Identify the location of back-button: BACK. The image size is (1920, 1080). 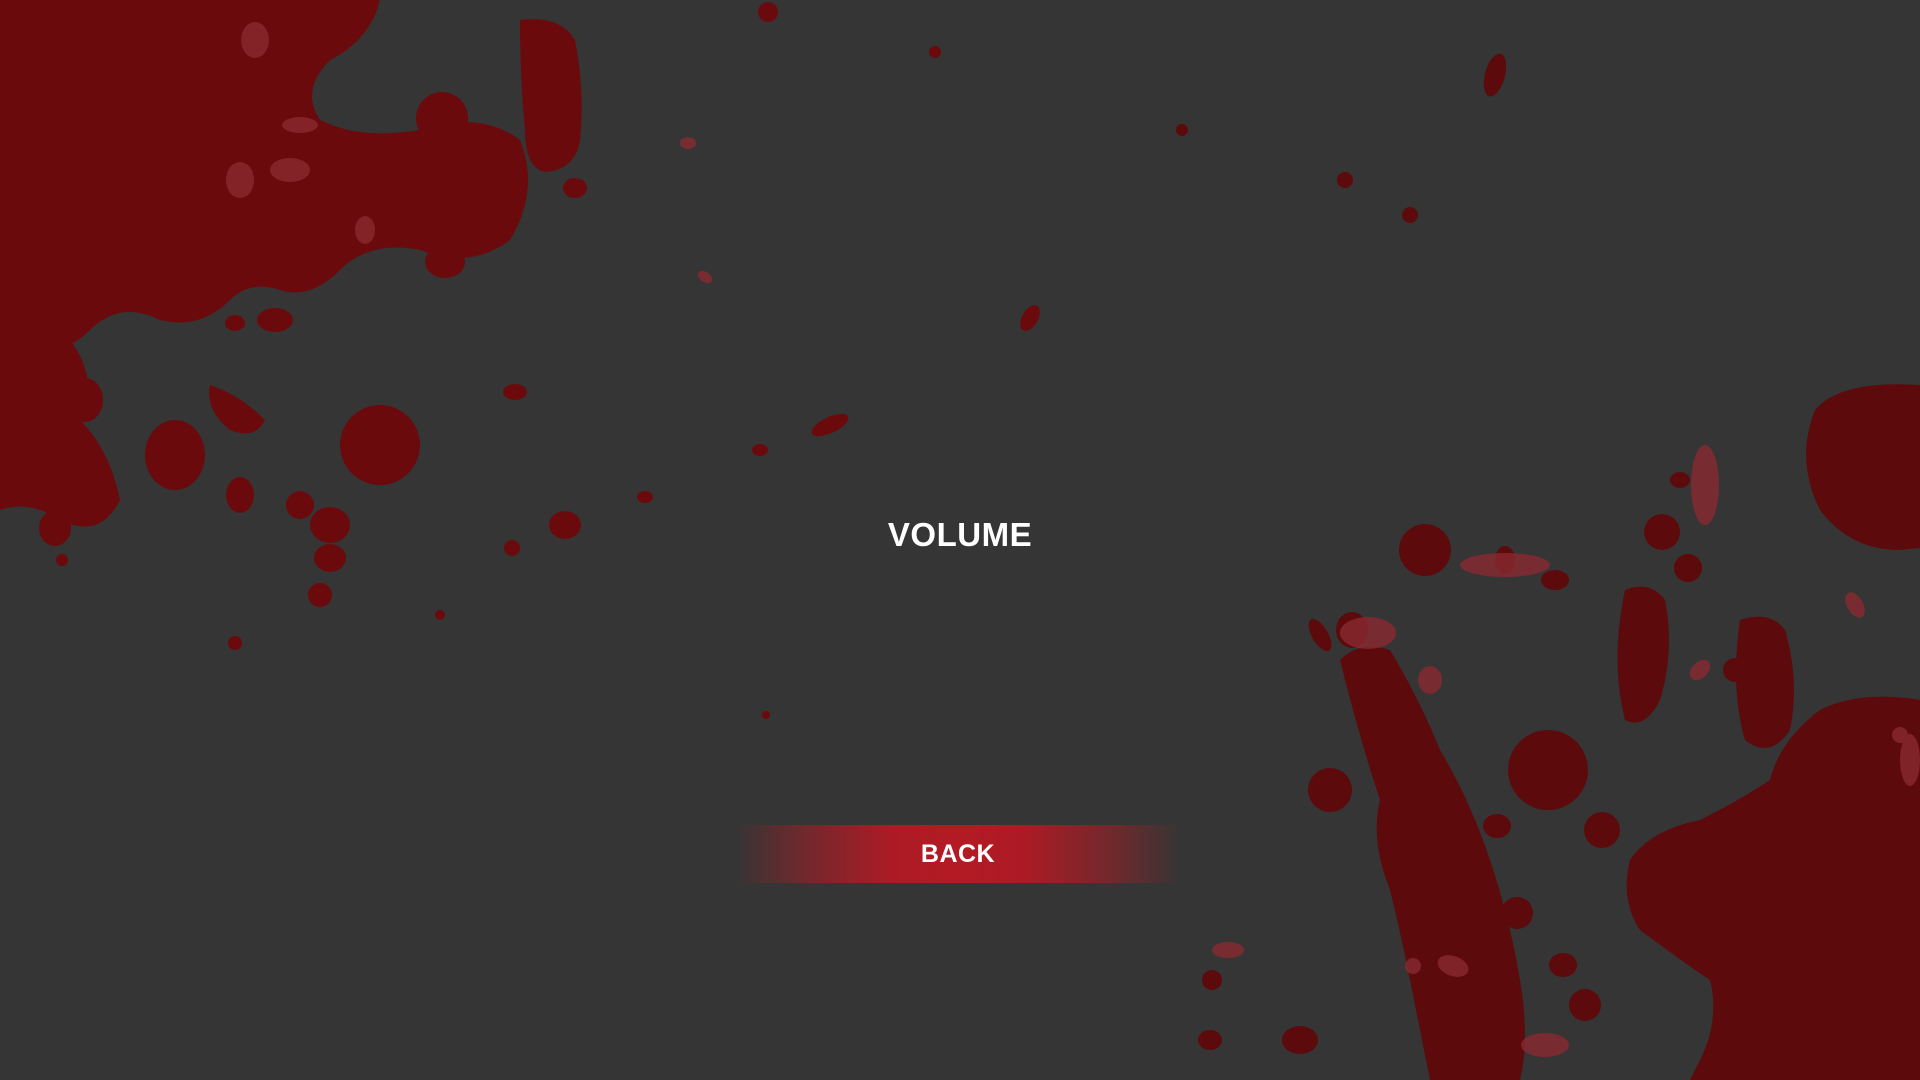
(958, 854).